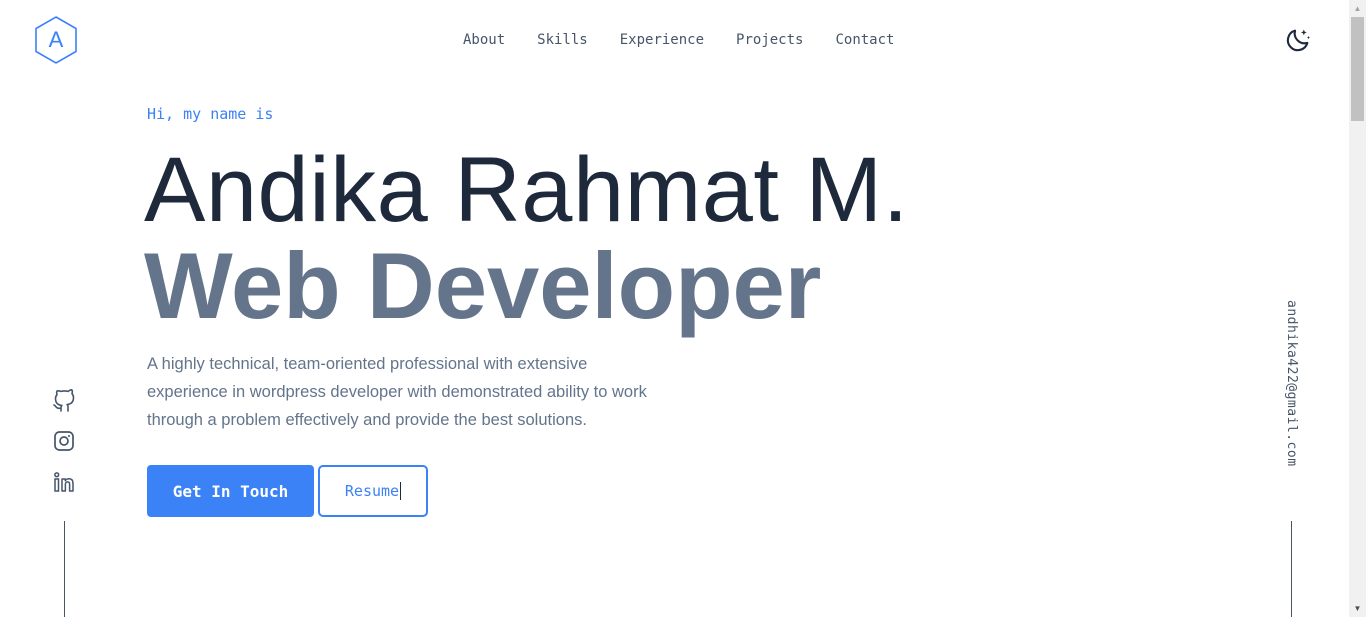 This screenshot has width=1366, height=617. I want to click on logo-letter: A, so click(56, 39).